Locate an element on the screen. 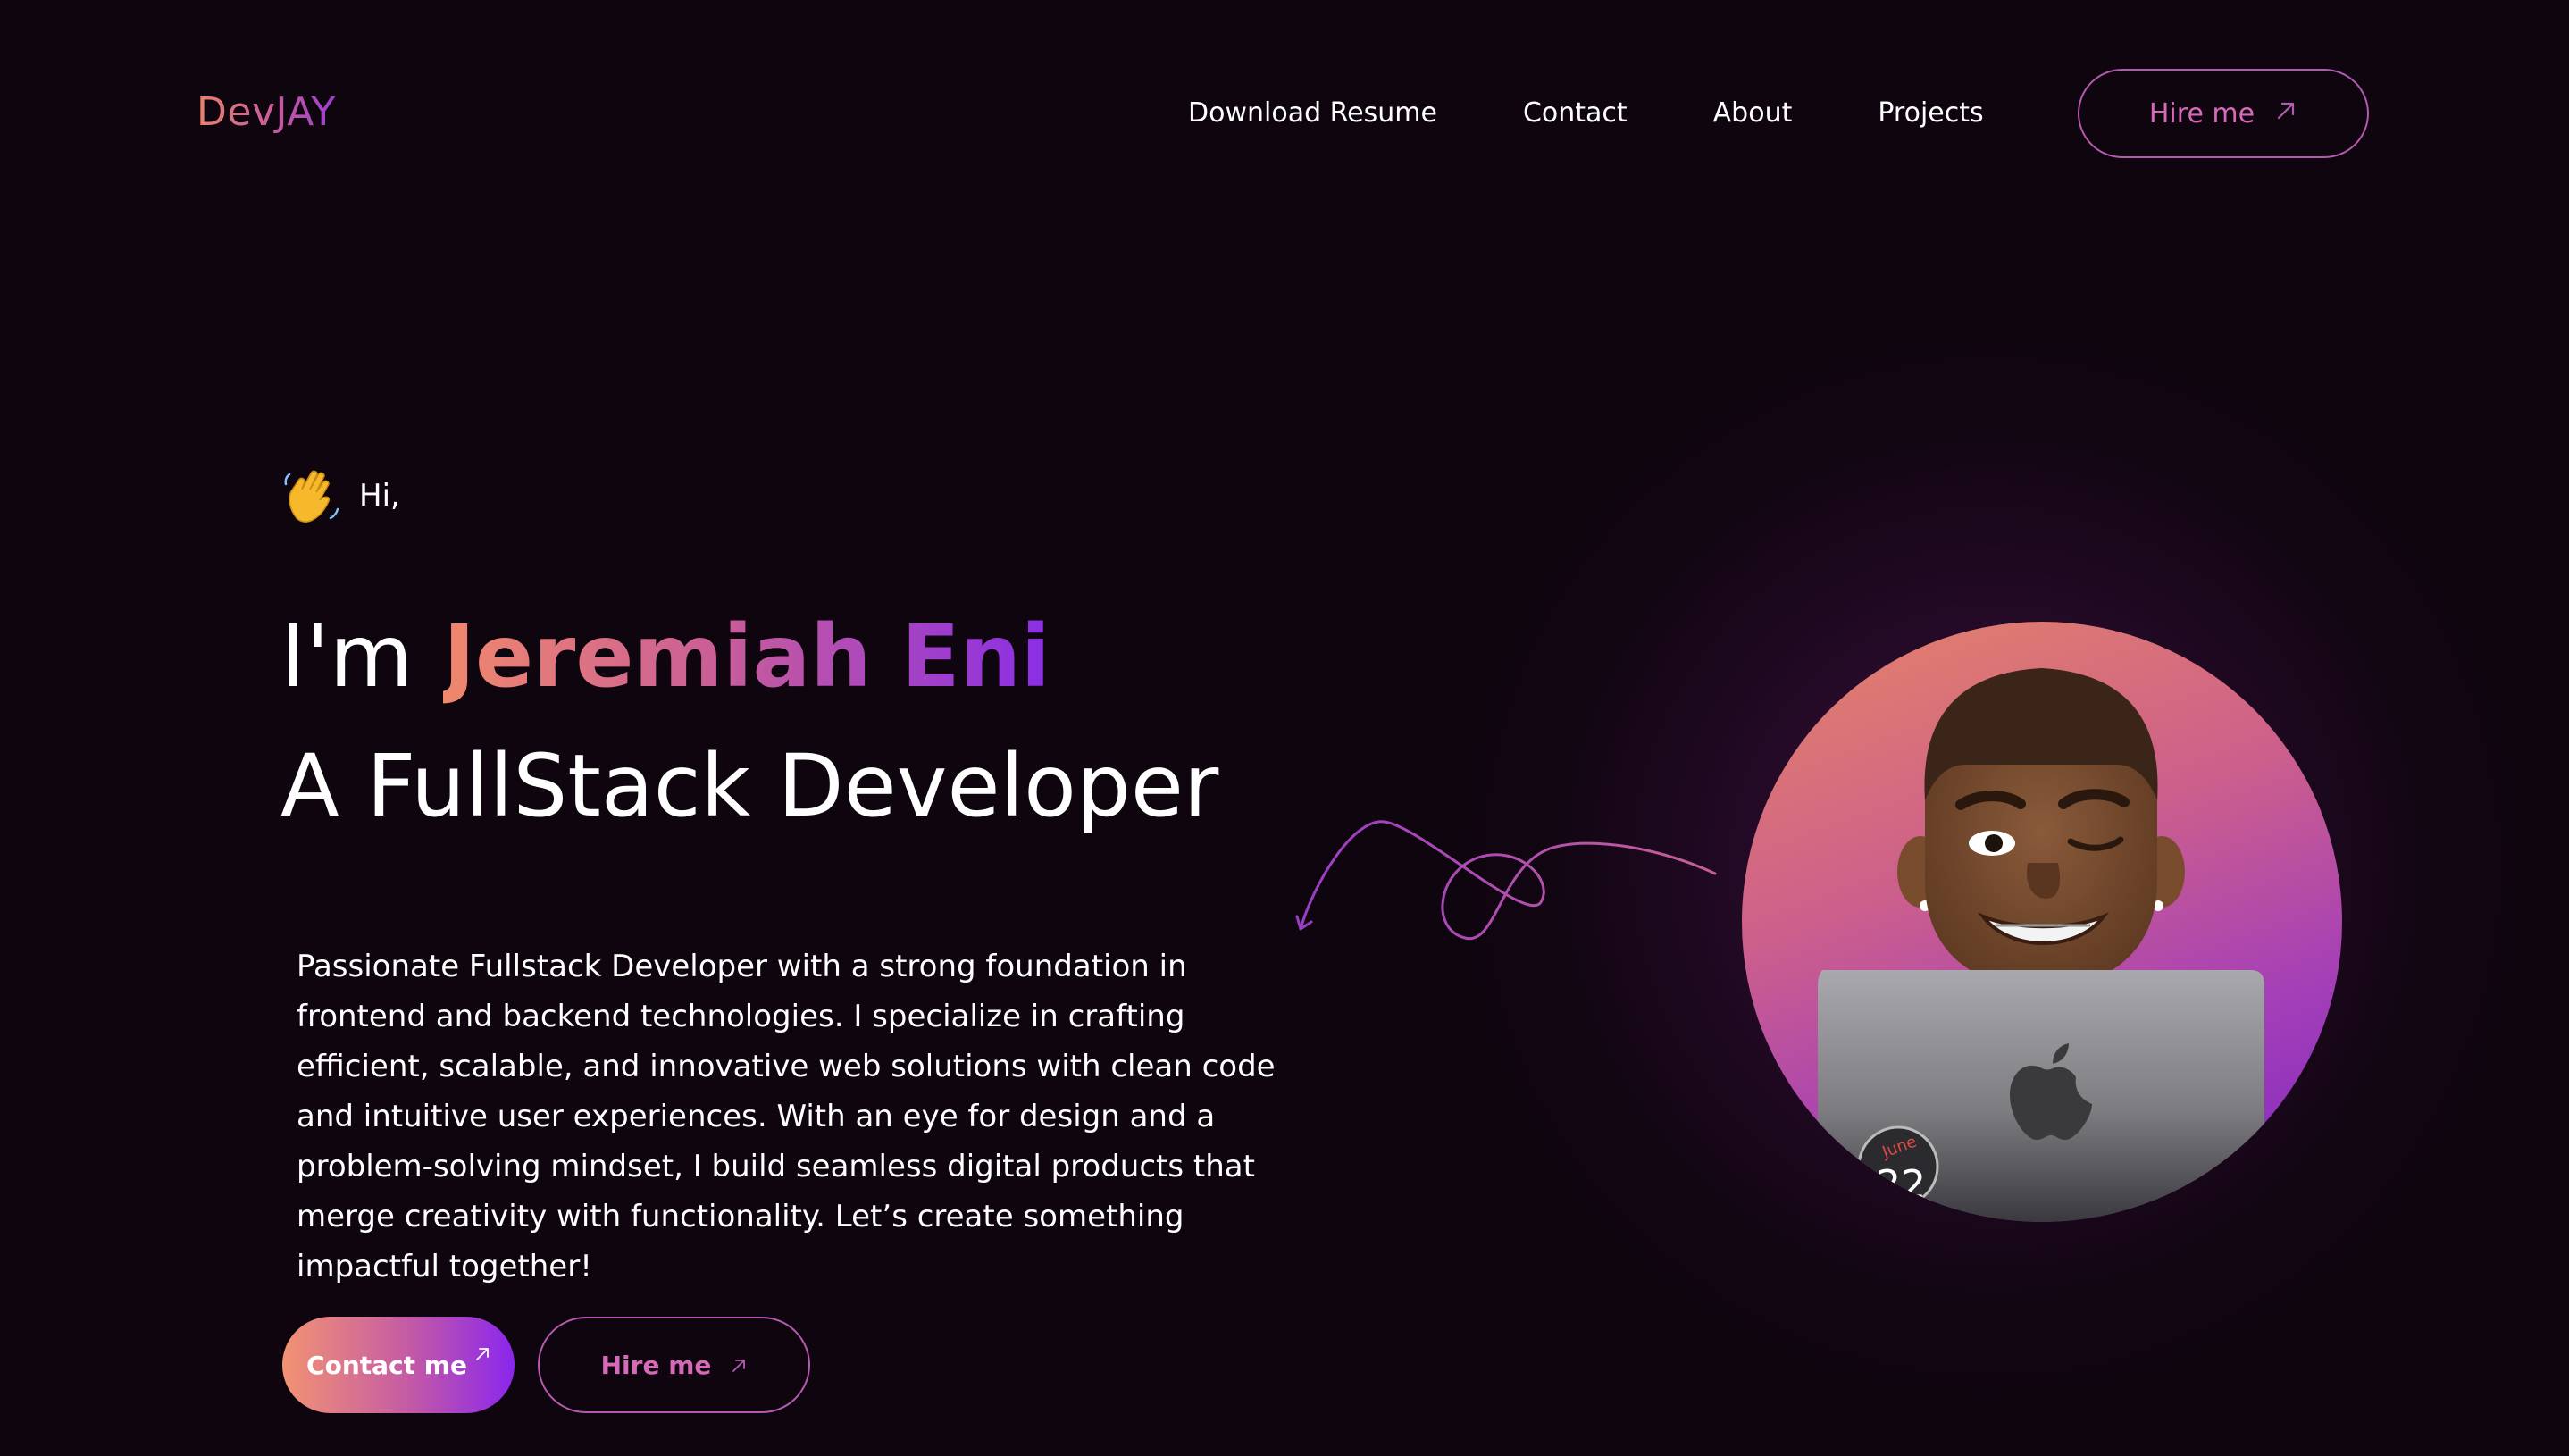 This screenshot has width=2569, height=1456. hero-heading: I'm Jeremiah Eni is located at coordinates (665, 656).